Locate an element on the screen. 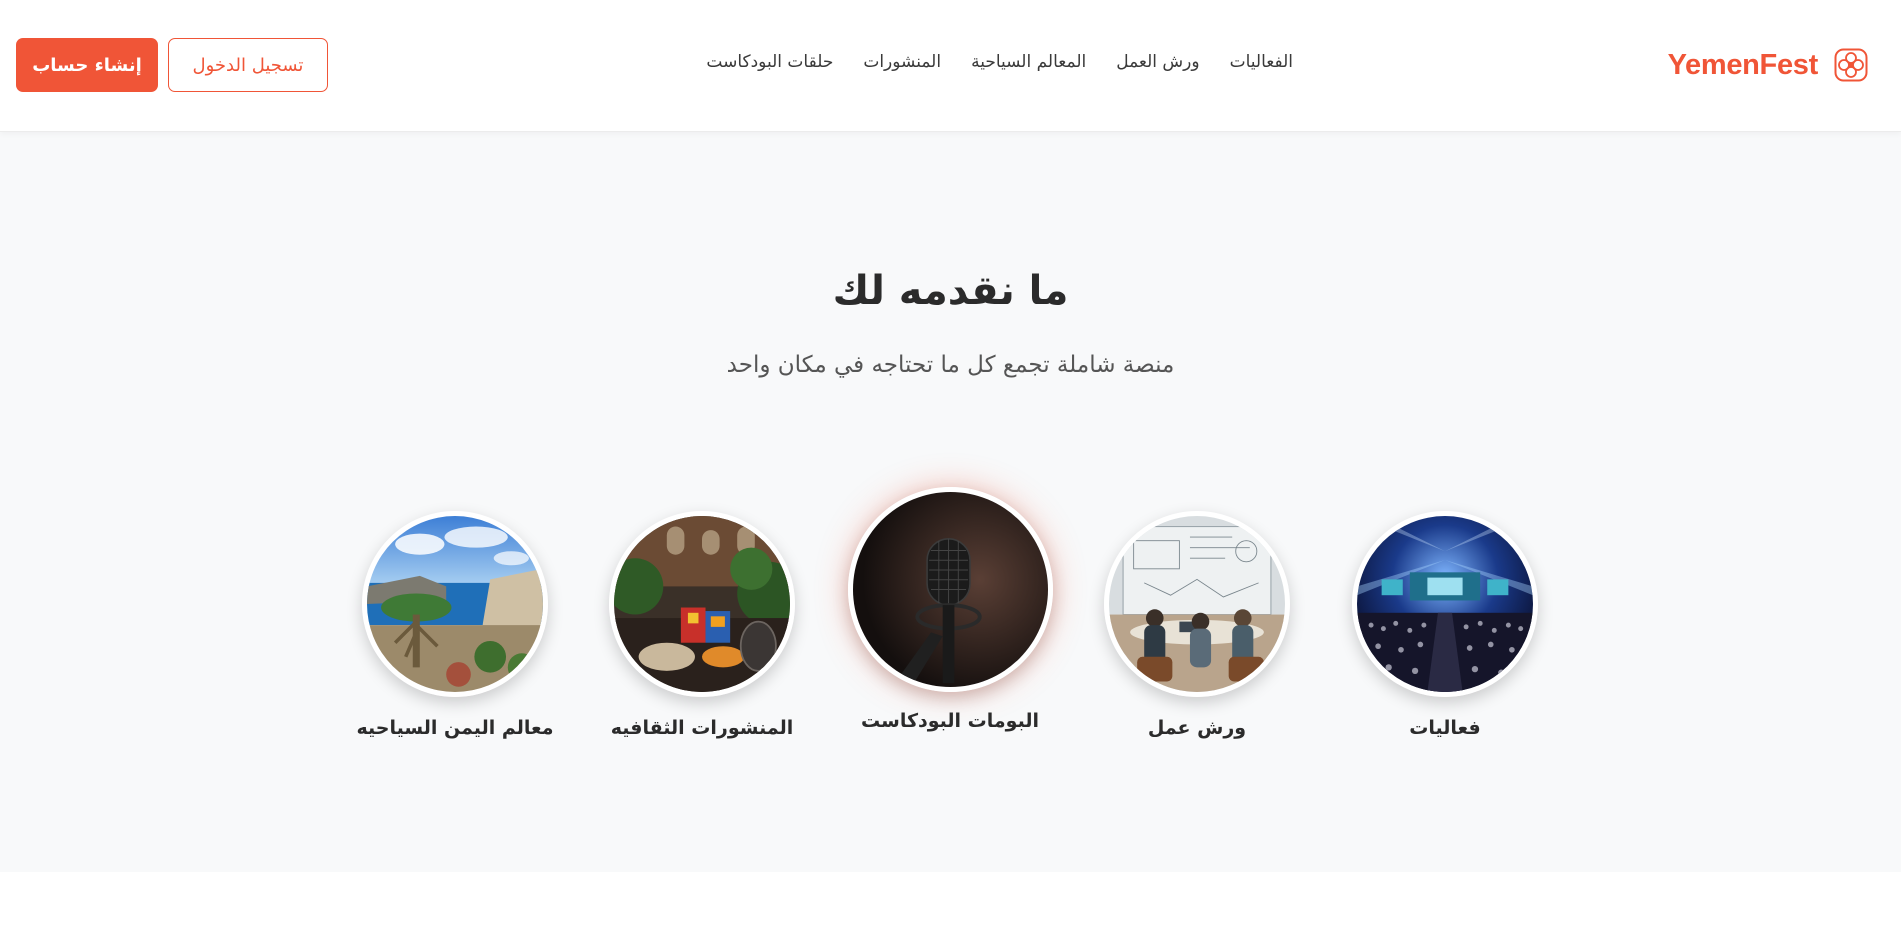 The width and height of the screenshot is (1901, 926). service-label: المنشورات الثقافيه is located at coordinates (702, 728).